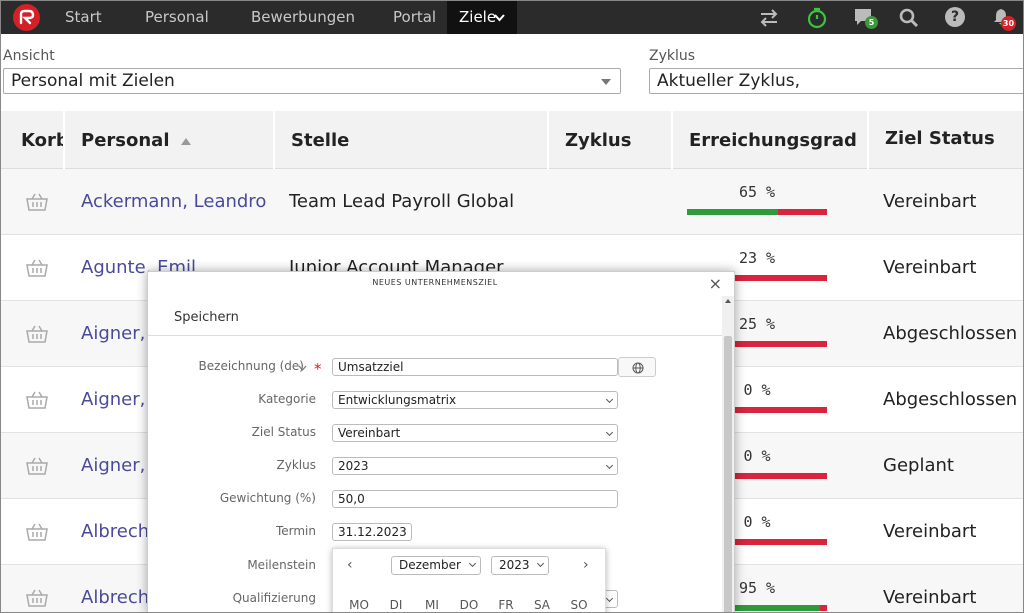 This screenshot has height=613, width=1024. Describe the element at coordinates (728, 474) in the screenshot. I see `scrollbar-thumb` at that location.